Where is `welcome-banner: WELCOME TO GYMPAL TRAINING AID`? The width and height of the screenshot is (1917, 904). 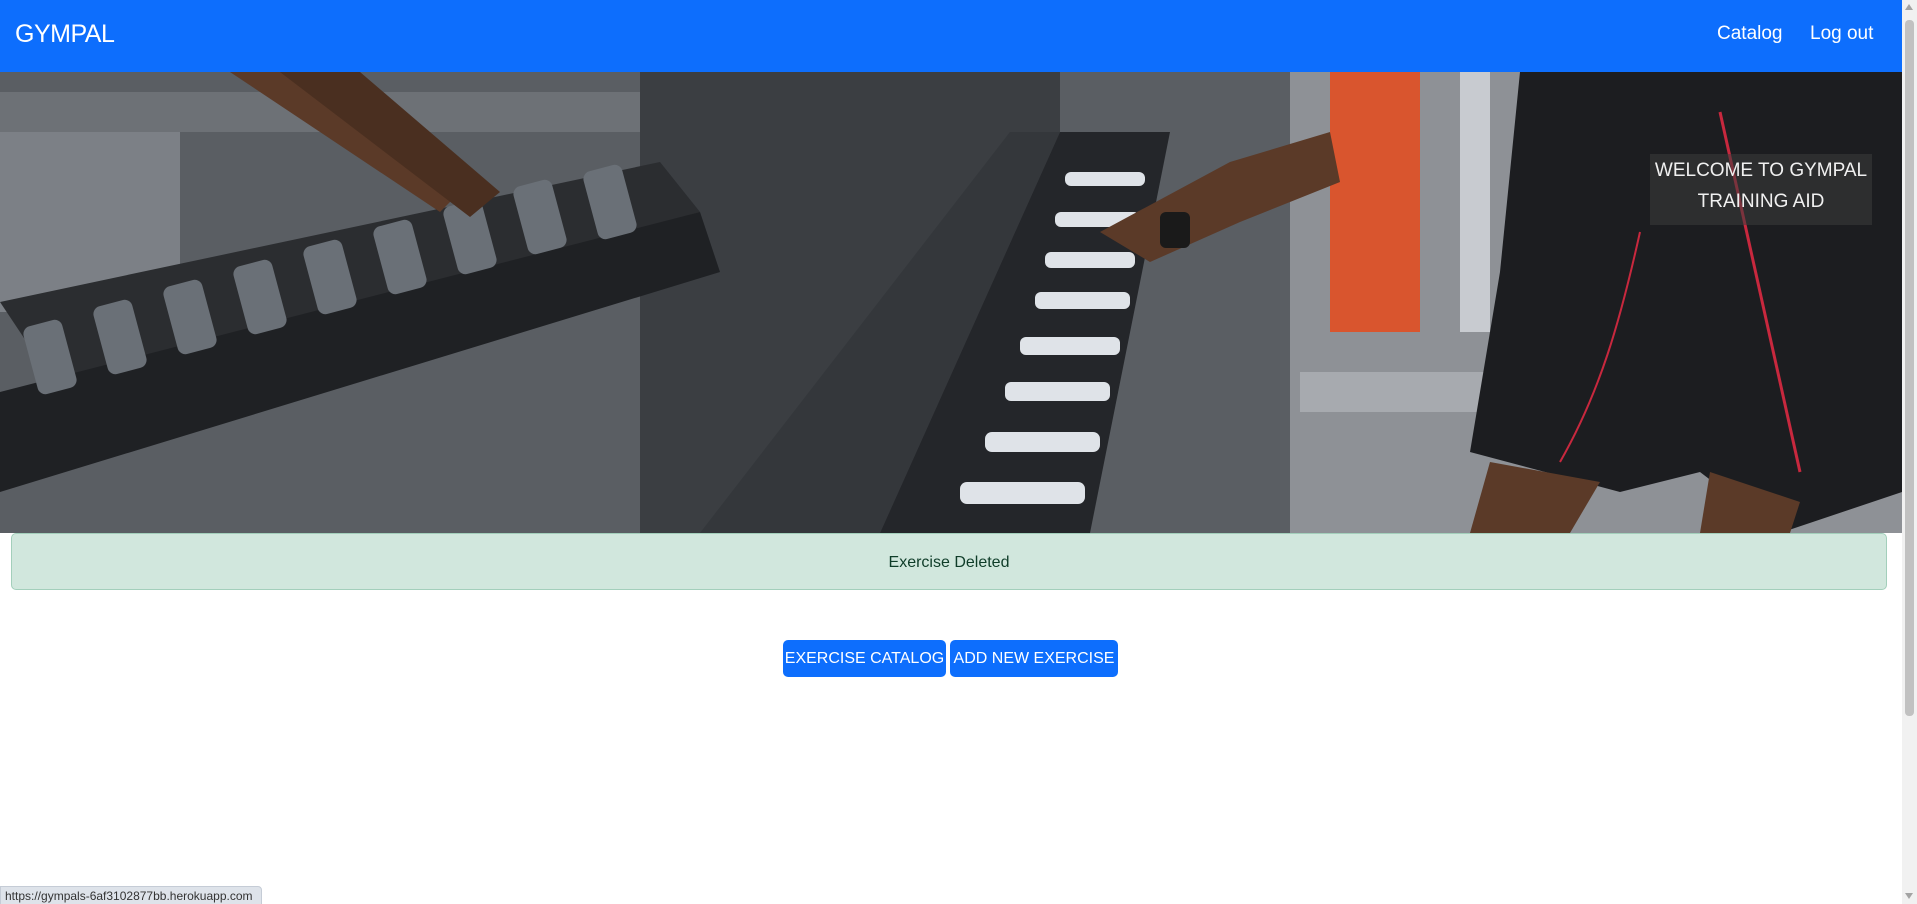
welcome-banner: WELCOME TO GYMPAL TRAINING AID is located at coordinates (1761, 189).